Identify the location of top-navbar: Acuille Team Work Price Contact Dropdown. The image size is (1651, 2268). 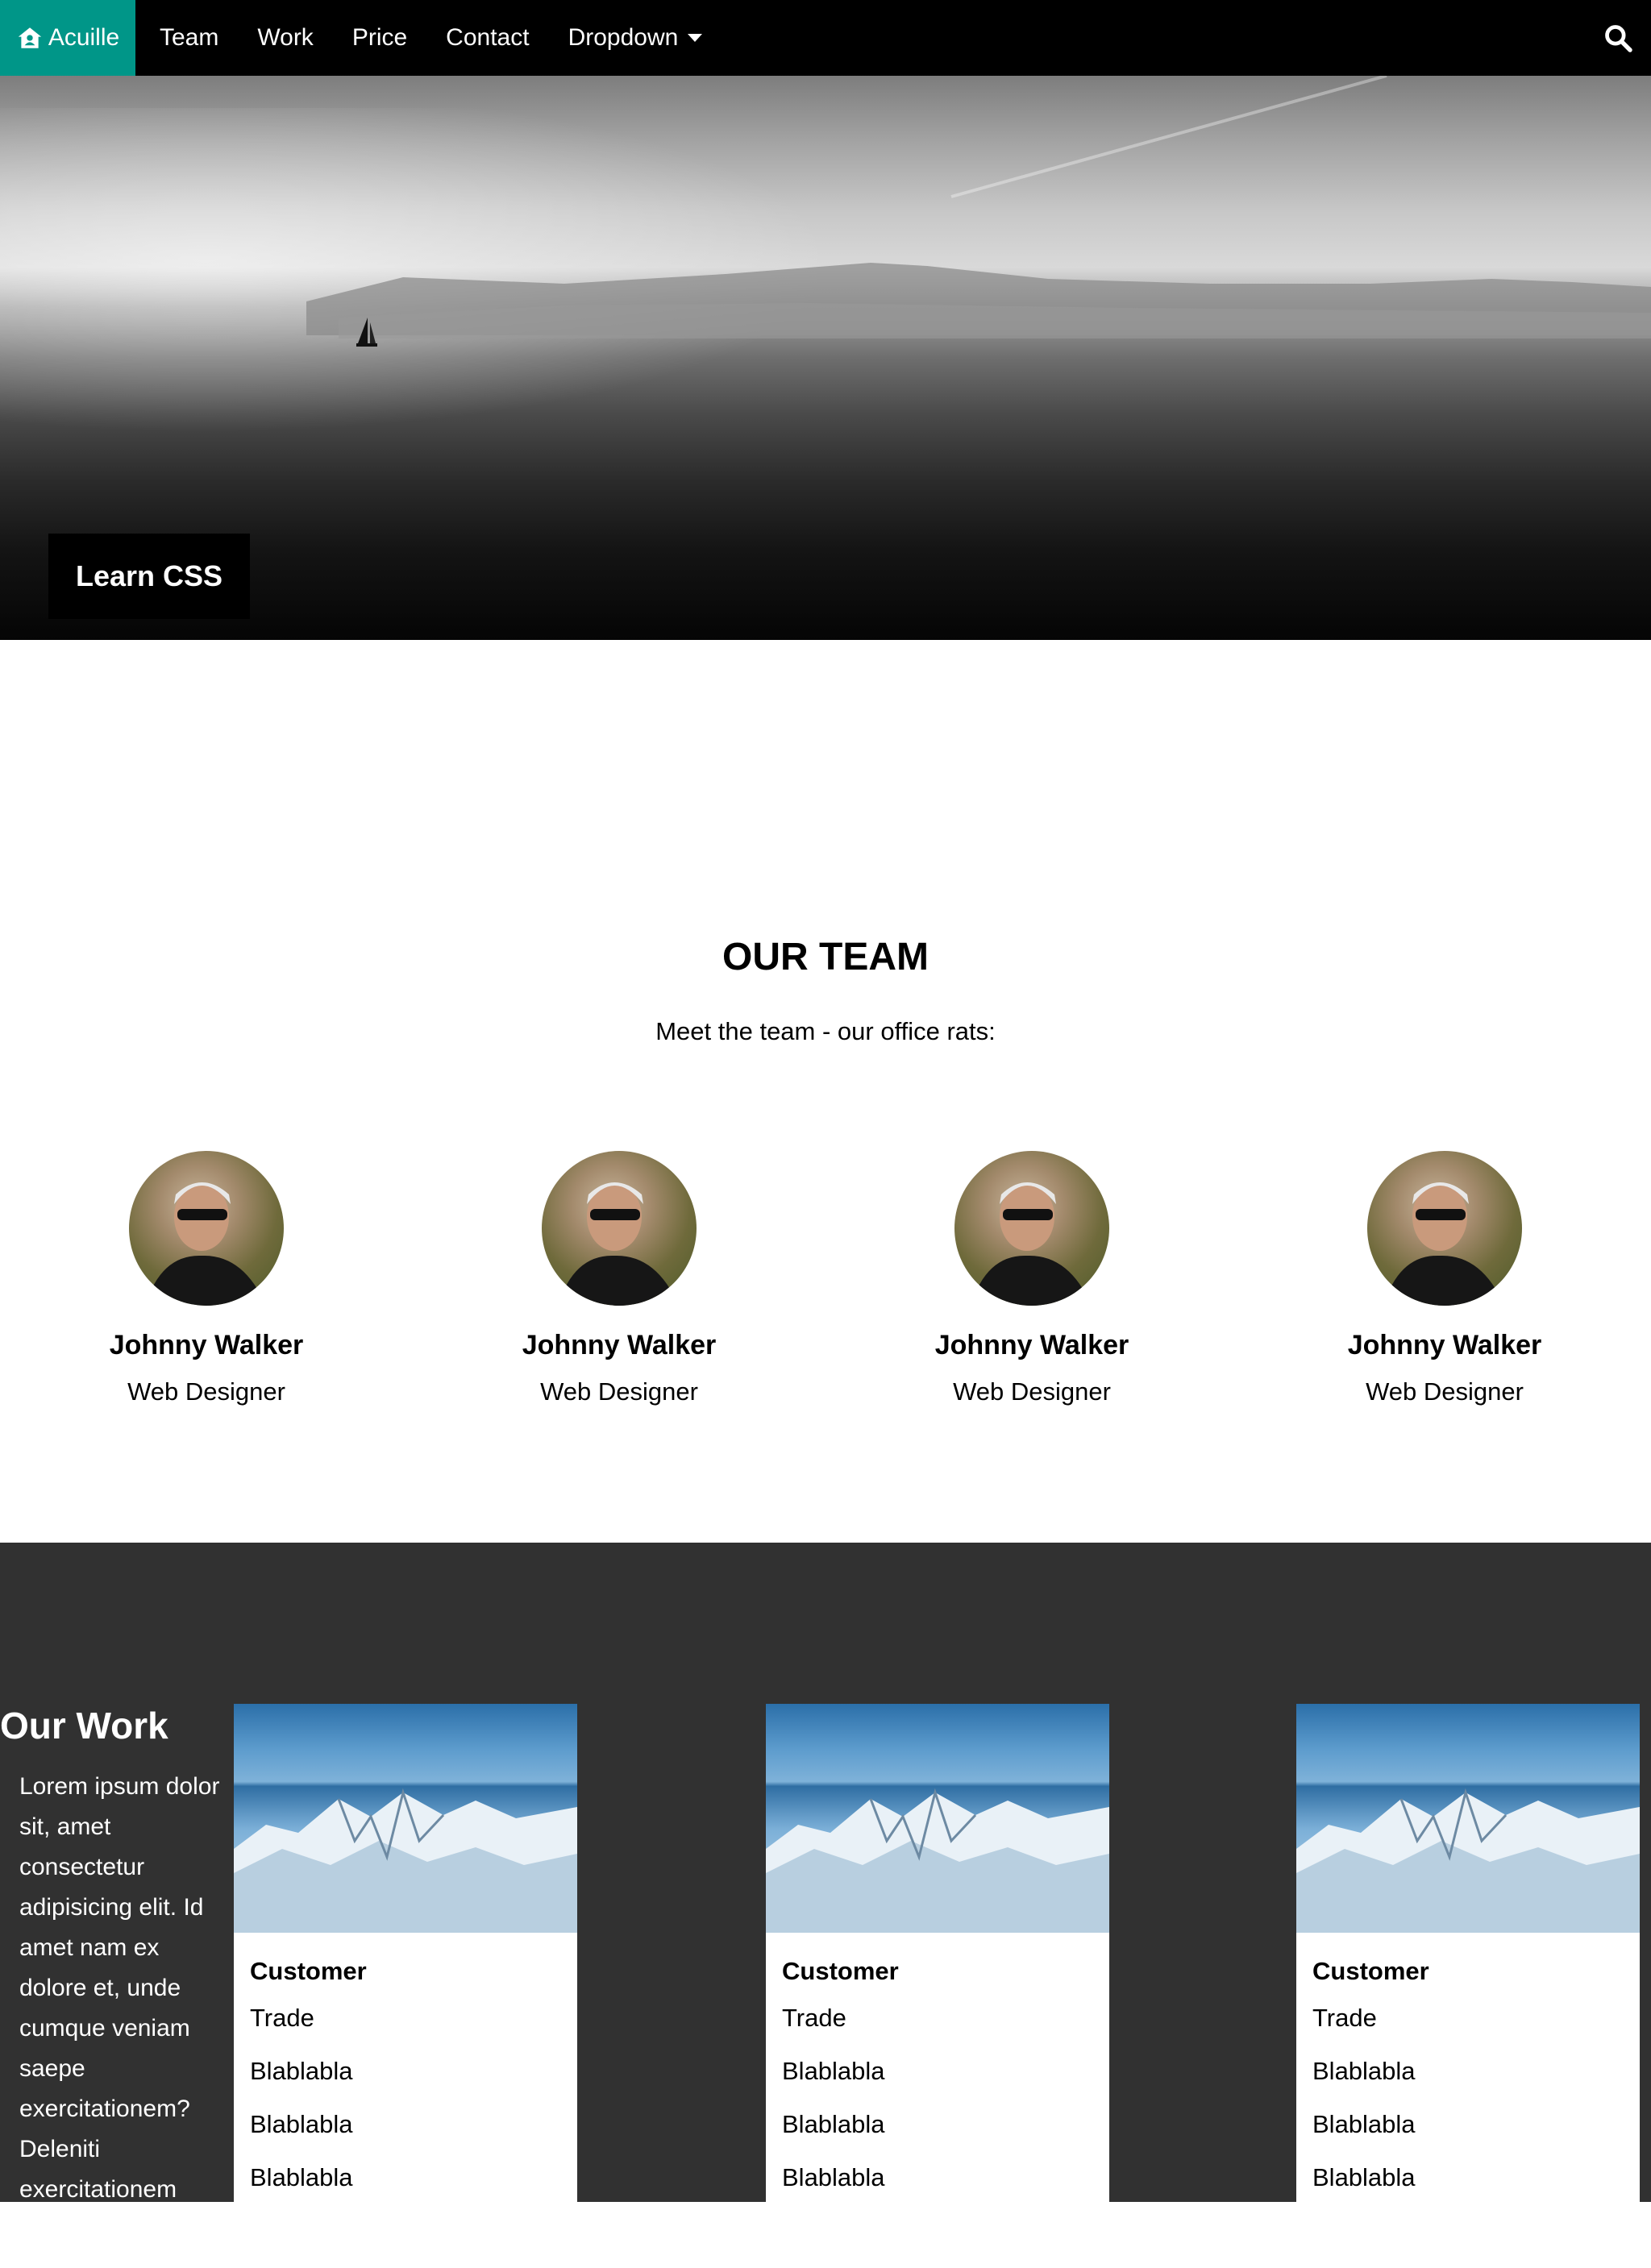
(825, 38).